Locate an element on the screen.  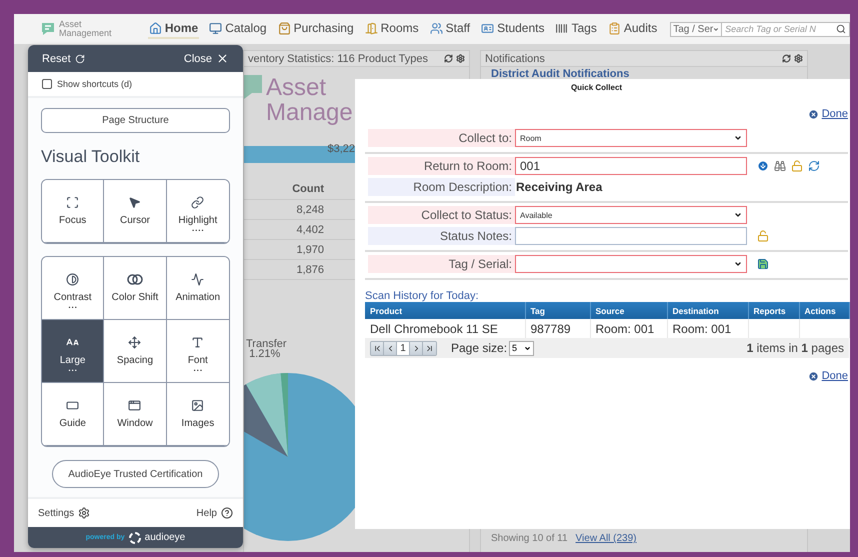
dialog-title: Quick Collect is located at coordinates (596, 87).